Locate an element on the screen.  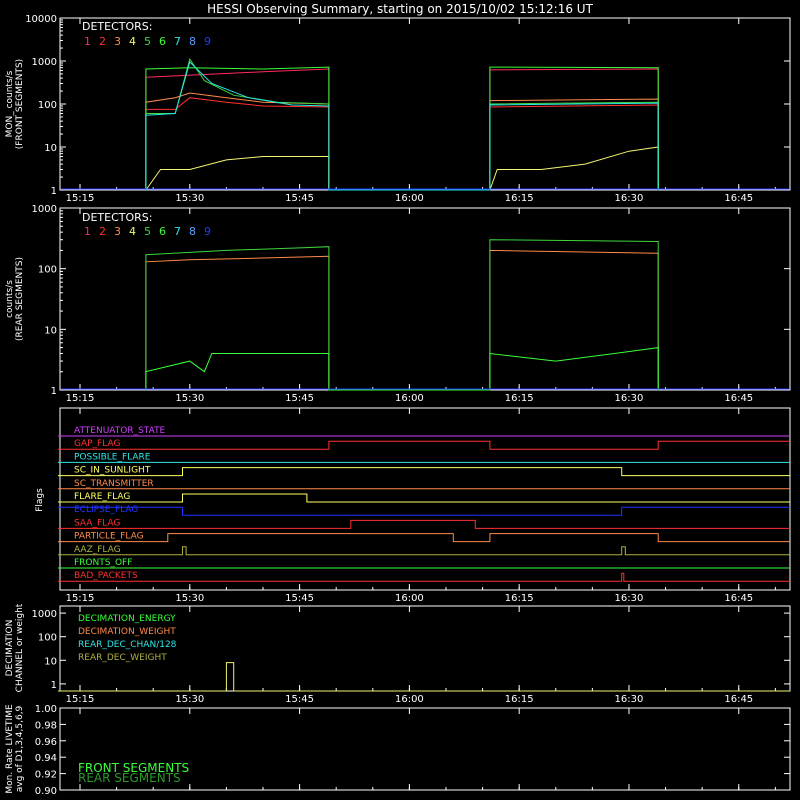
decimation-ylabel: DECIMATION is located at coordinates (10, 648).